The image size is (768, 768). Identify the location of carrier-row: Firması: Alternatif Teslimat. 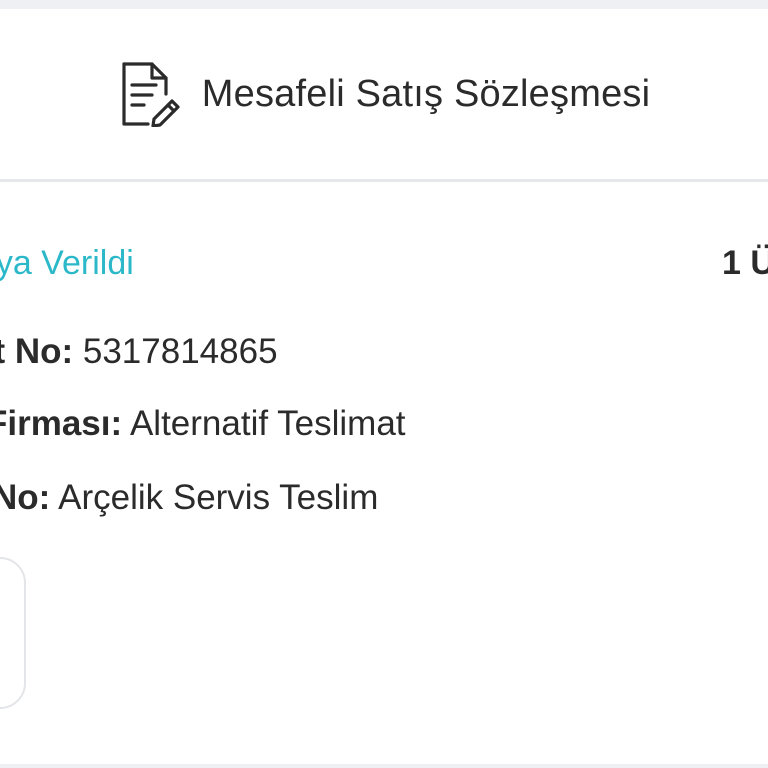
(203, 424).